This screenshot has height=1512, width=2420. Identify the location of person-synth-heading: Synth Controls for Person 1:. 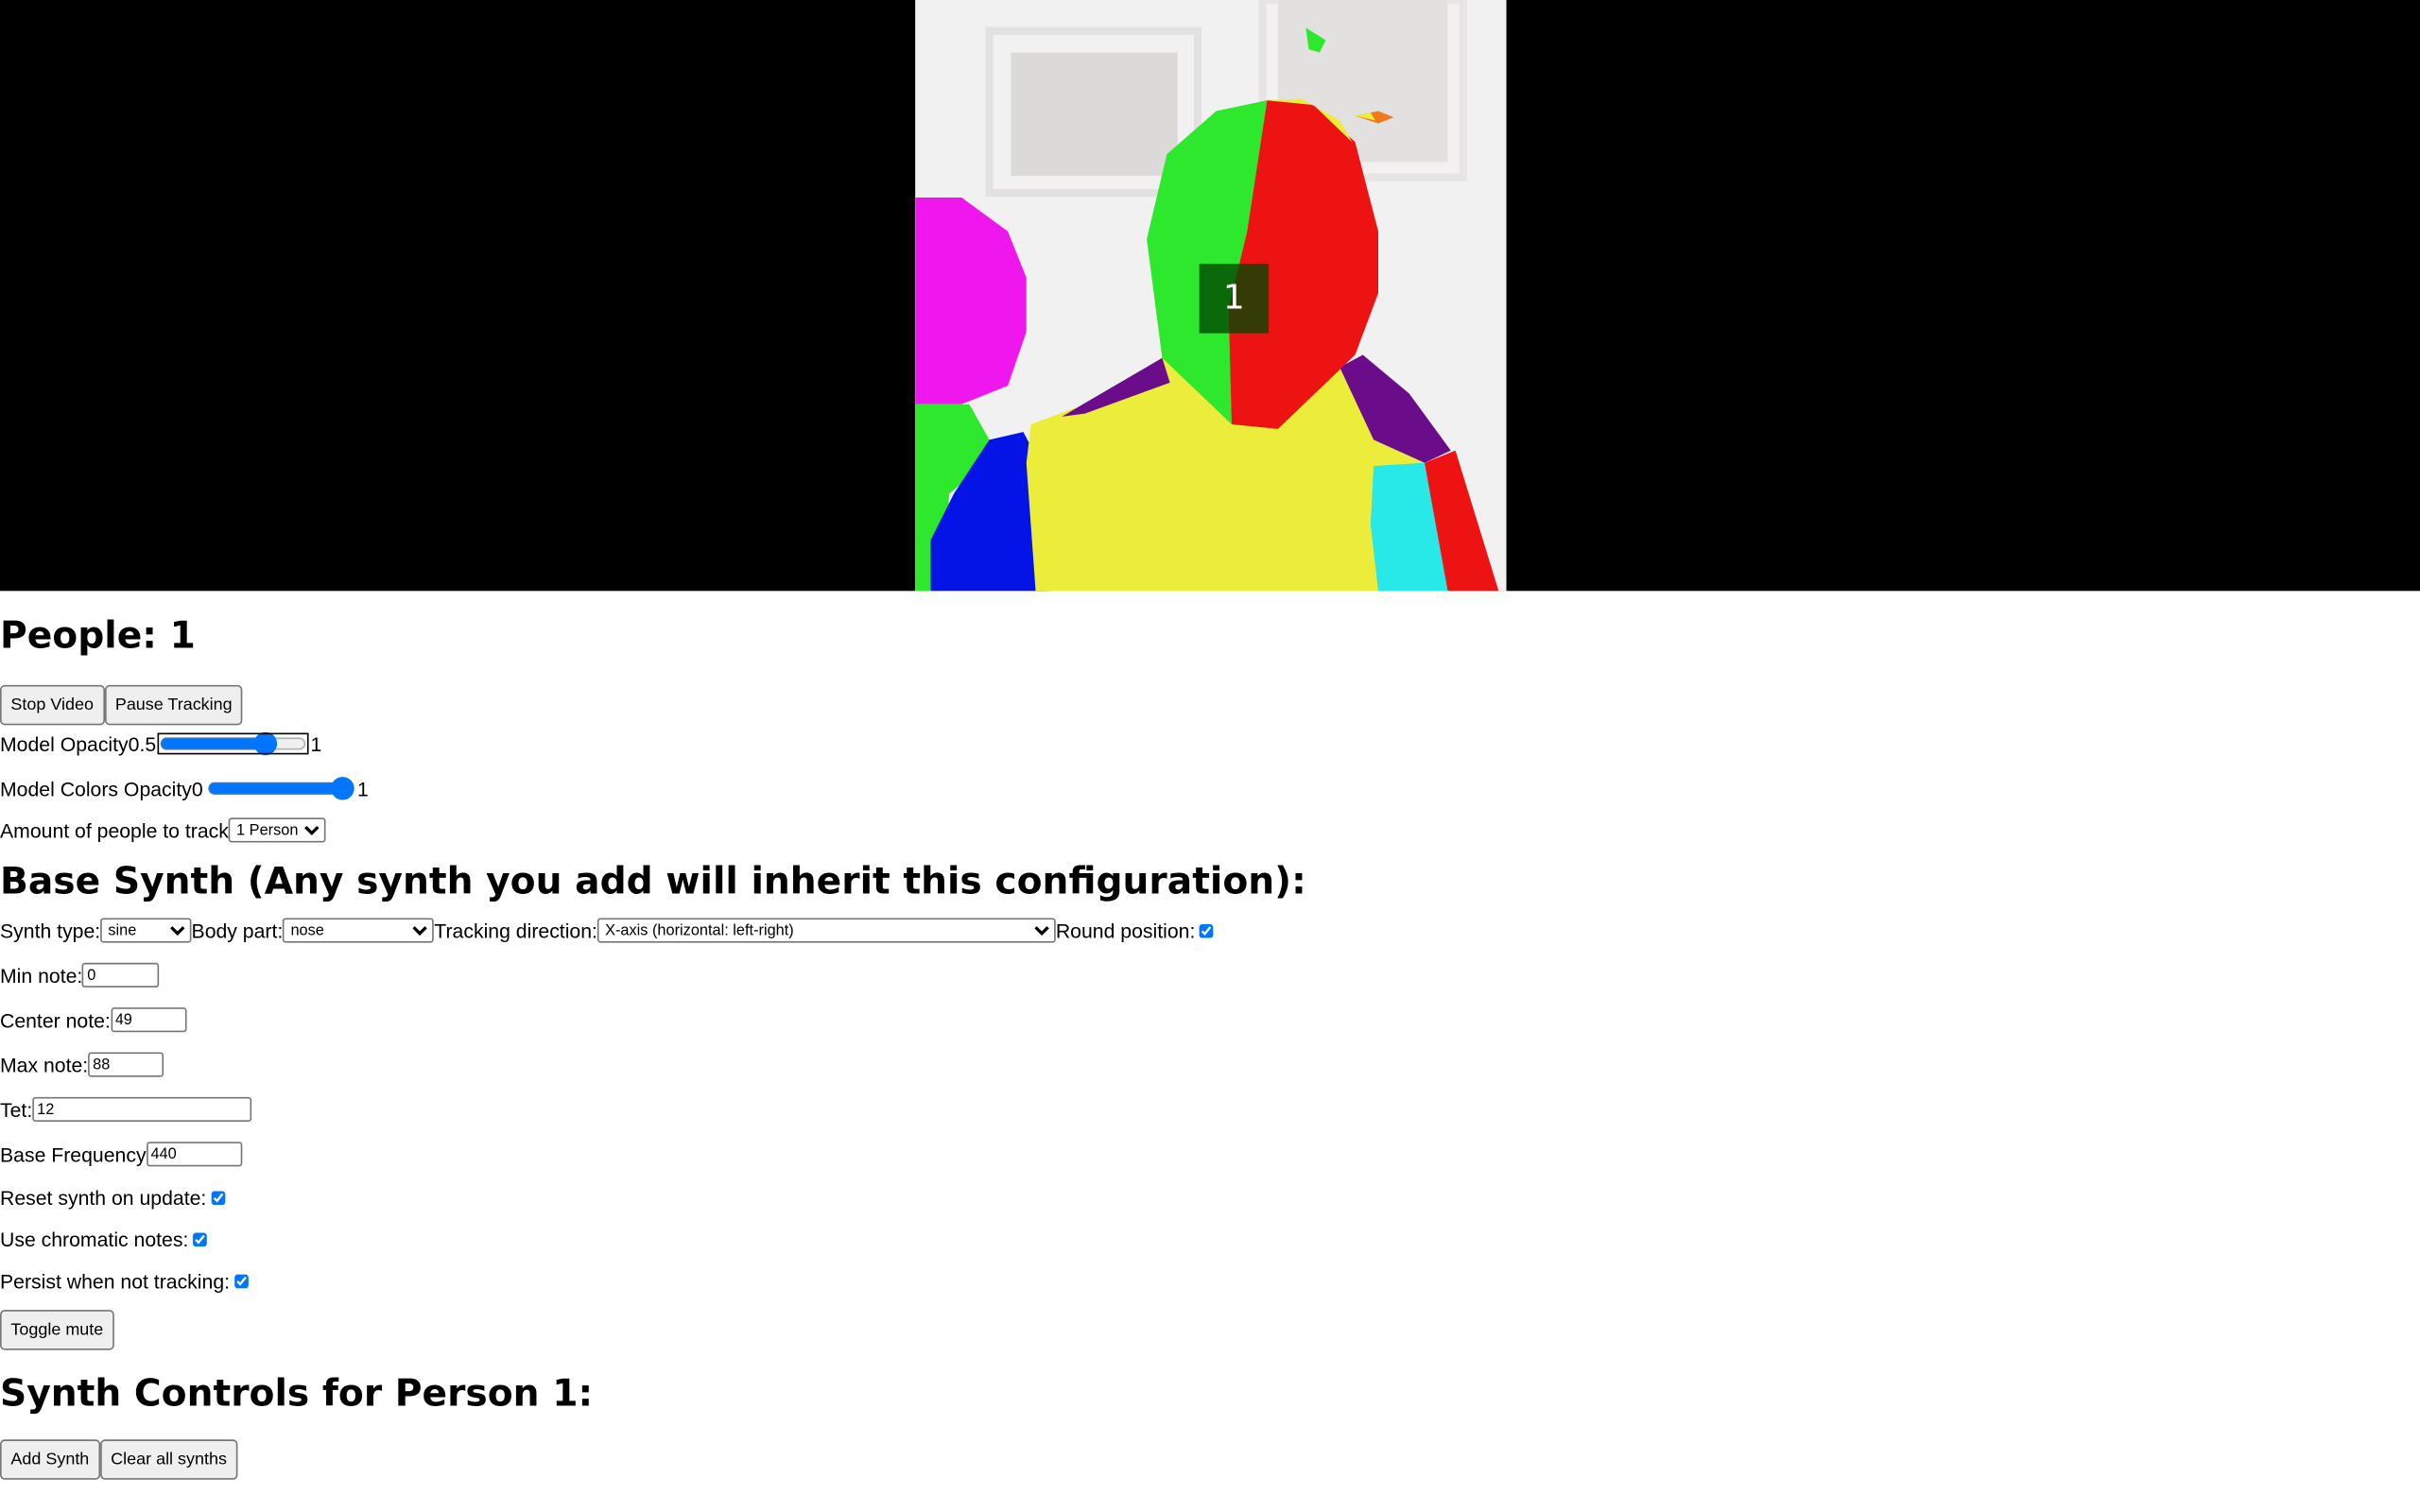
(297, 1393).